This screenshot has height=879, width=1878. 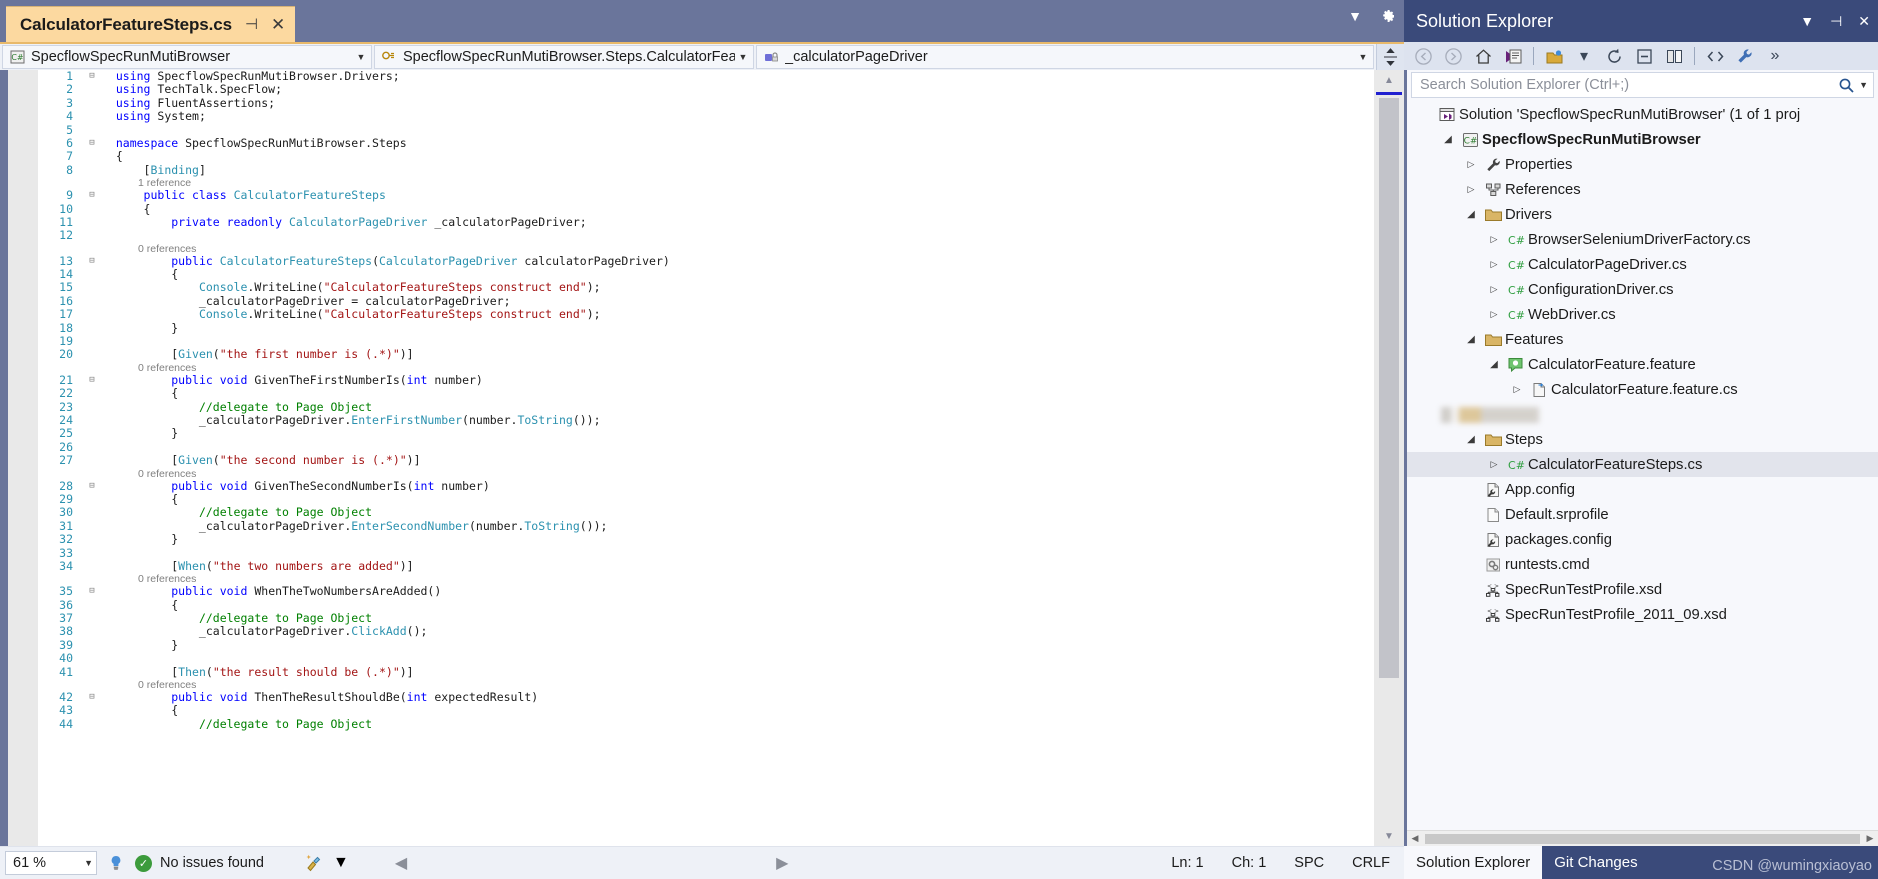 I want to click on code-line: 14 {, so click(x=721, y=274).